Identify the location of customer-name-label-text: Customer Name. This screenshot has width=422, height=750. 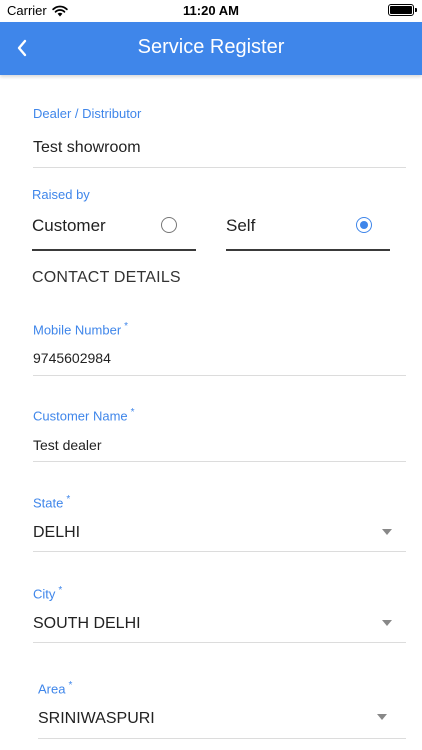
(80, 416).